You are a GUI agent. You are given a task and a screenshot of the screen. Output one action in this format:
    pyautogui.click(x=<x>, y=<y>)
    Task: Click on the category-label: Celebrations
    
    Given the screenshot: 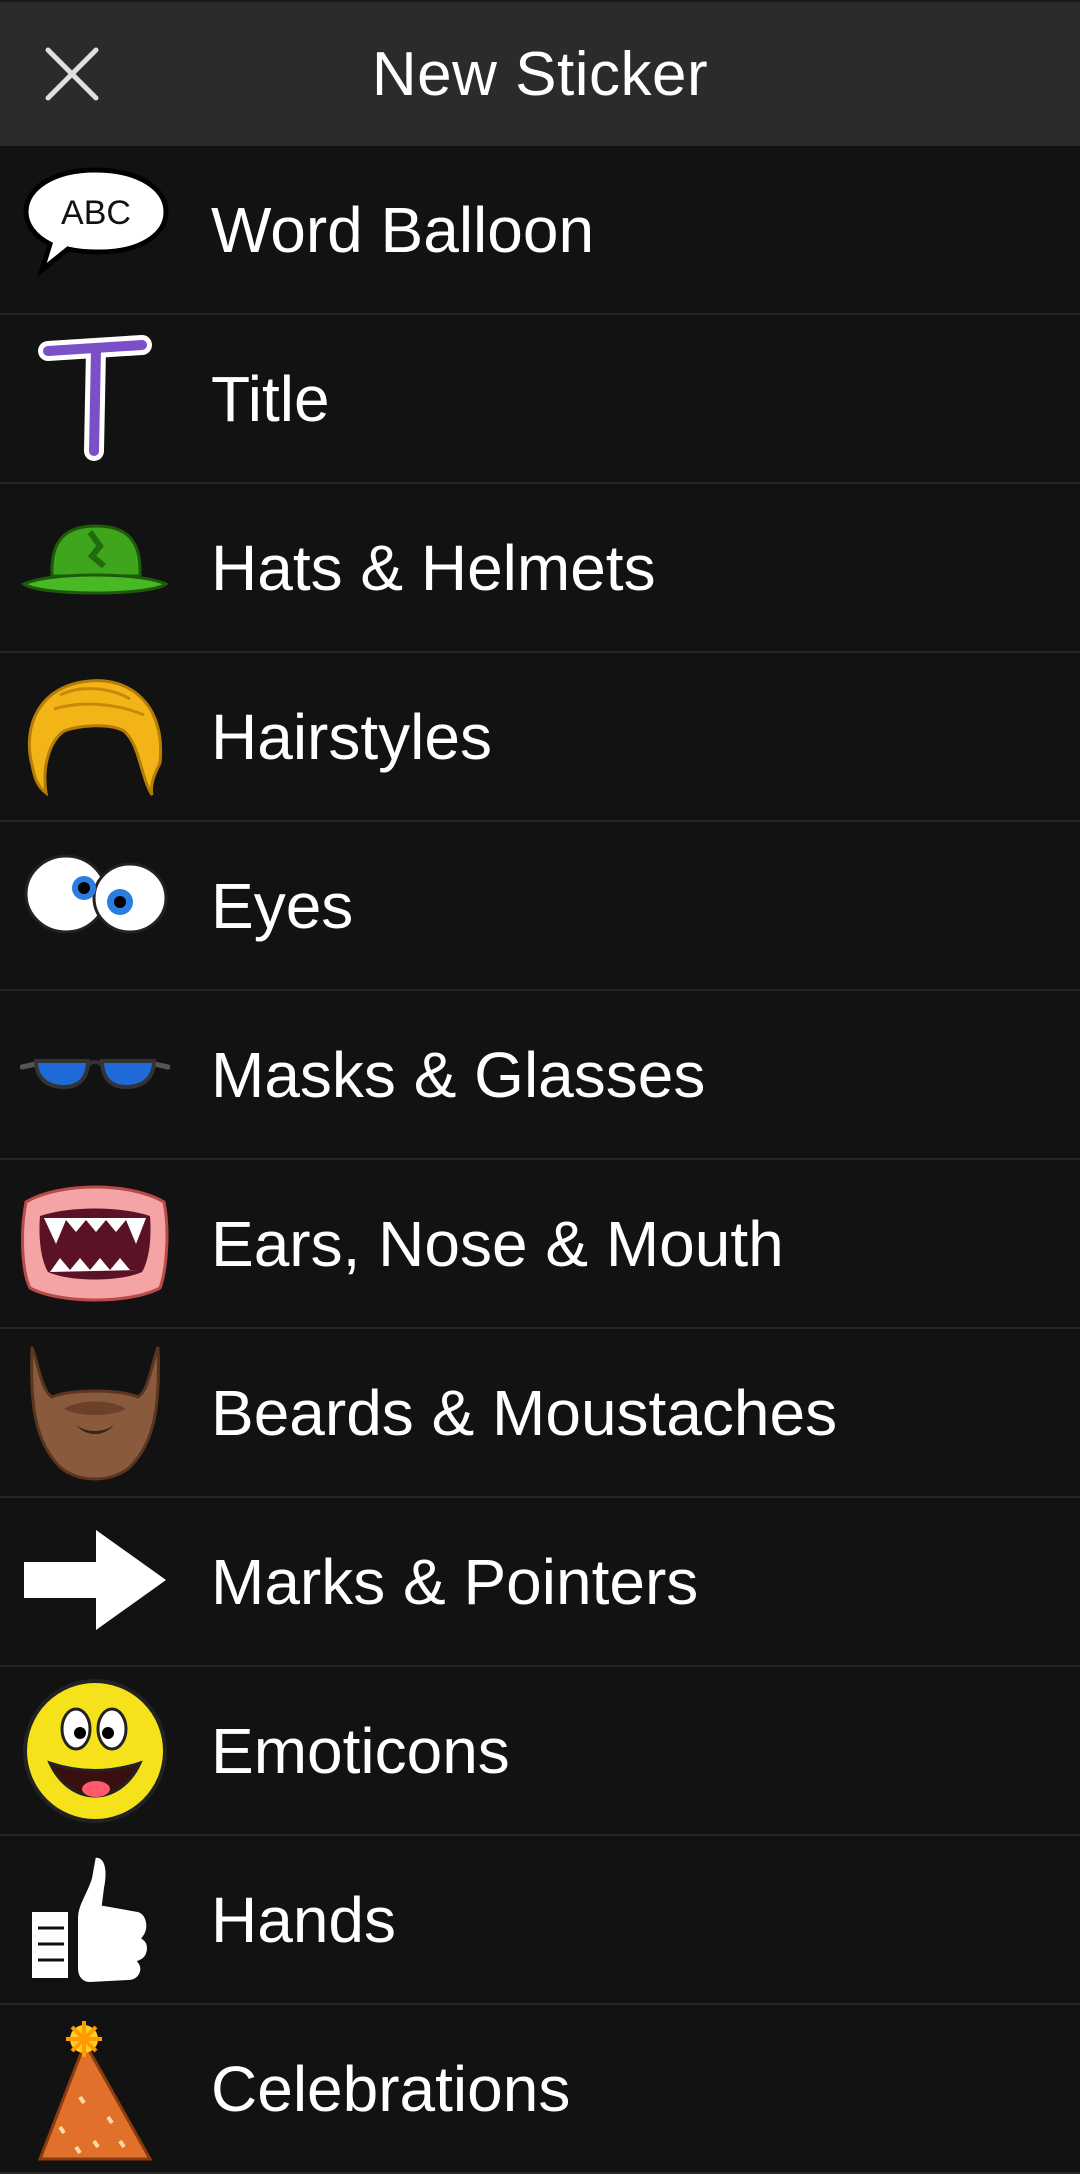 What is the action you would take?
    pyautogui.click(x=391, y=2089)
    